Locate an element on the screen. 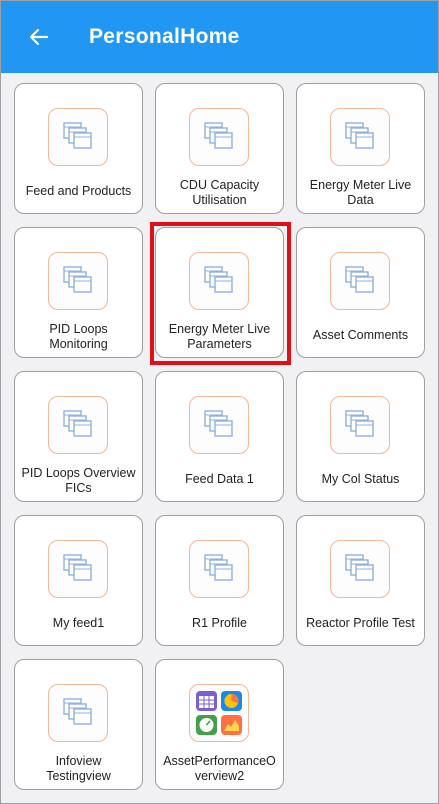  dashboard-tile: CDU Capacity Utilisation is located at coordinates (219, 148).